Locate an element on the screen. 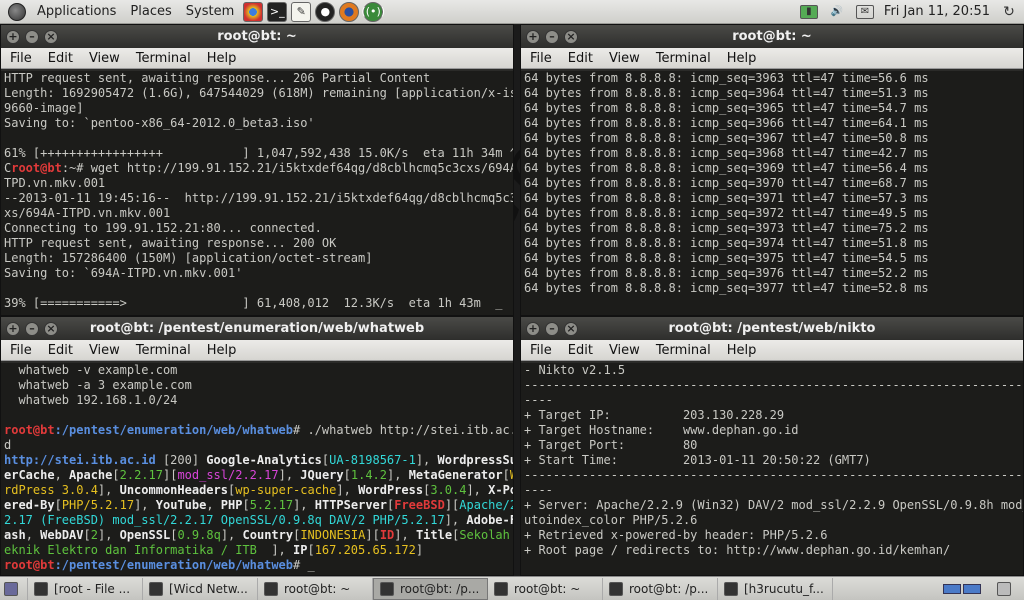 The height and width of the screenshot is (600, 1024). distro-logo-icon is located at coordinates (17, 11).